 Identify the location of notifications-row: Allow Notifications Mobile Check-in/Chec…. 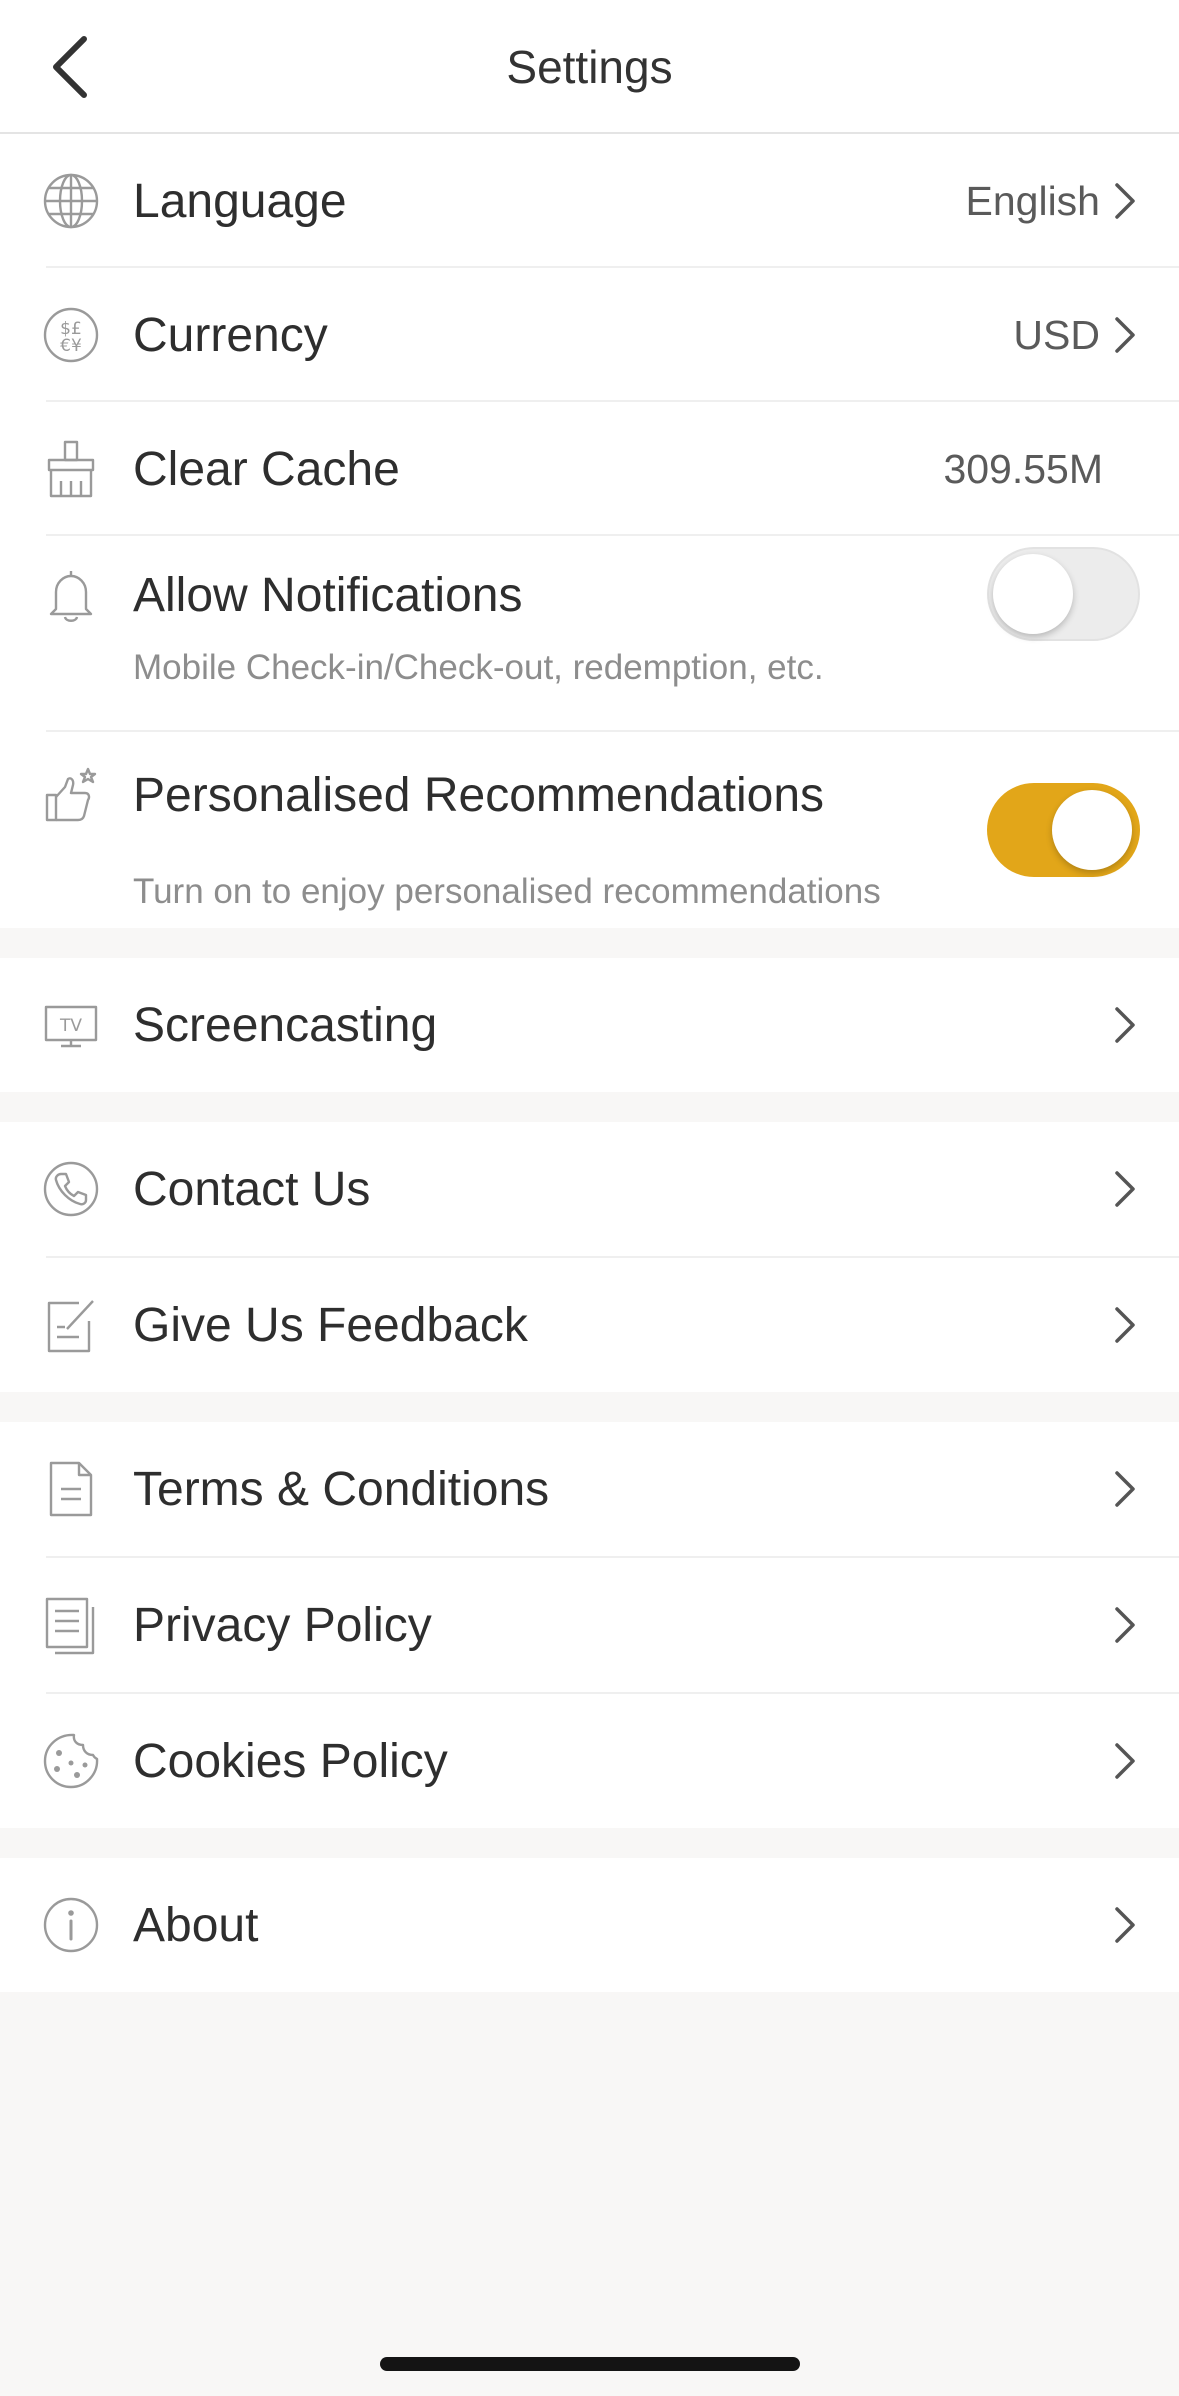
(589, 633).